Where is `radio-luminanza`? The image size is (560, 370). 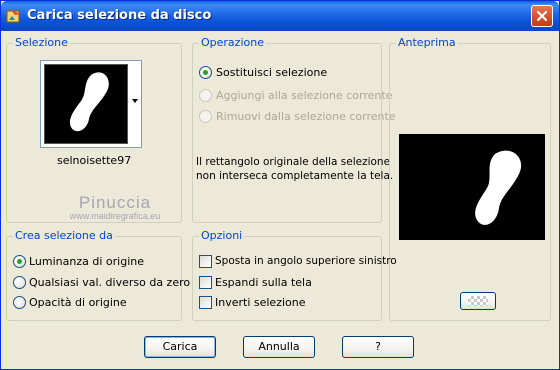 radio-luminanza is located at coordinates (19, 261).